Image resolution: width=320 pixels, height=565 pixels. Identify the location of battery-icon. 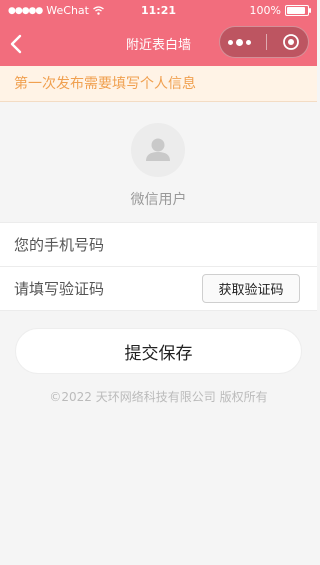
(298, 10).